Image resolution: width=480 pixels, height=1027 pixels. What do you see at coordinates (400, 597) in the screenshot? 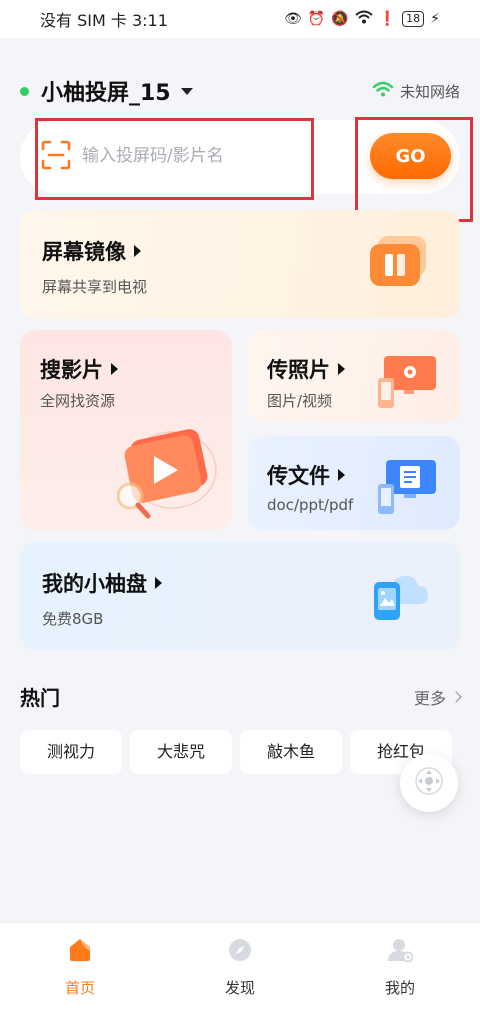
I see `cloud-disk-icon` at bounding box center [400, 597].